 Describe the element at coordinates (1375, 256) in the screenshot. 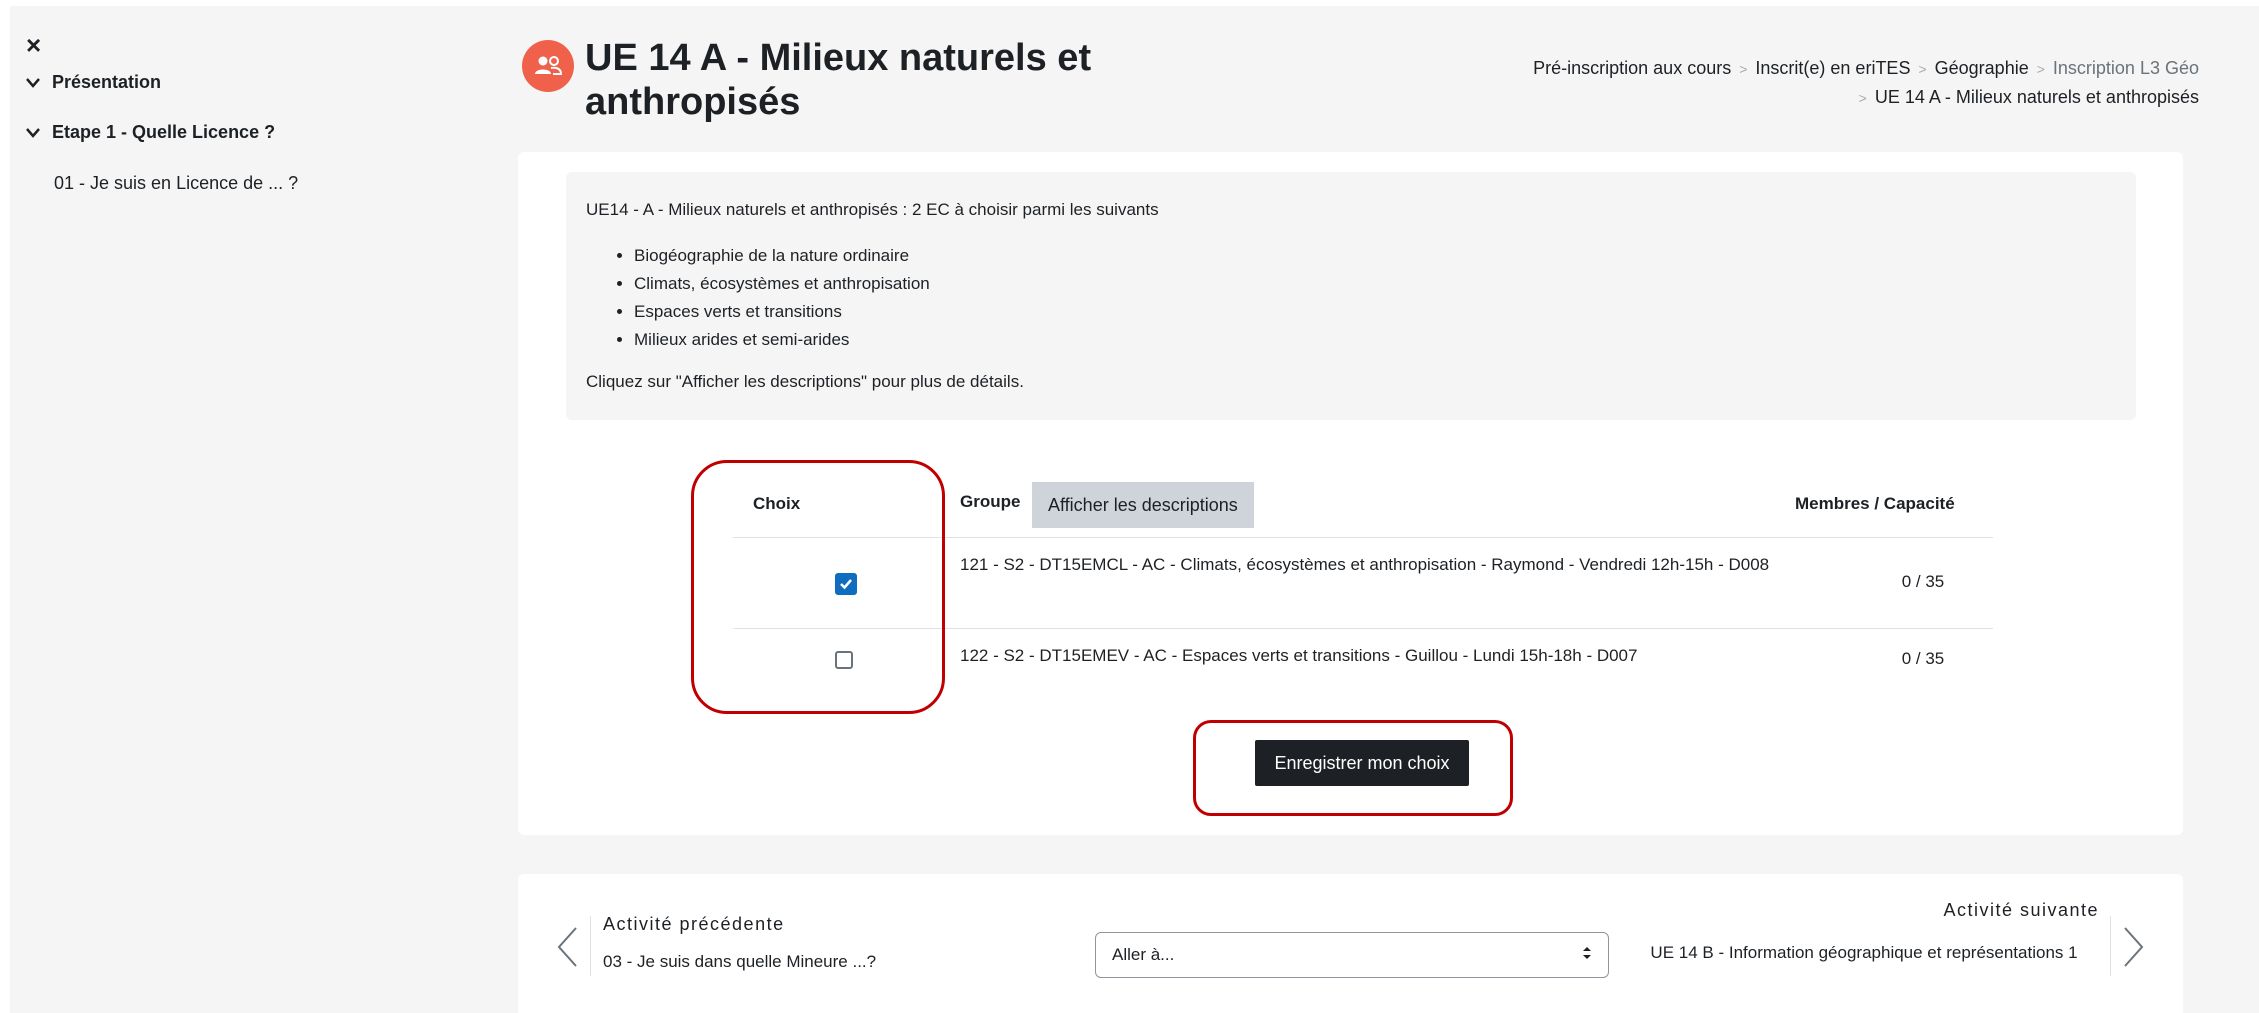

I see `list-item: Biogéographie de la nature ordinaire` at that location.